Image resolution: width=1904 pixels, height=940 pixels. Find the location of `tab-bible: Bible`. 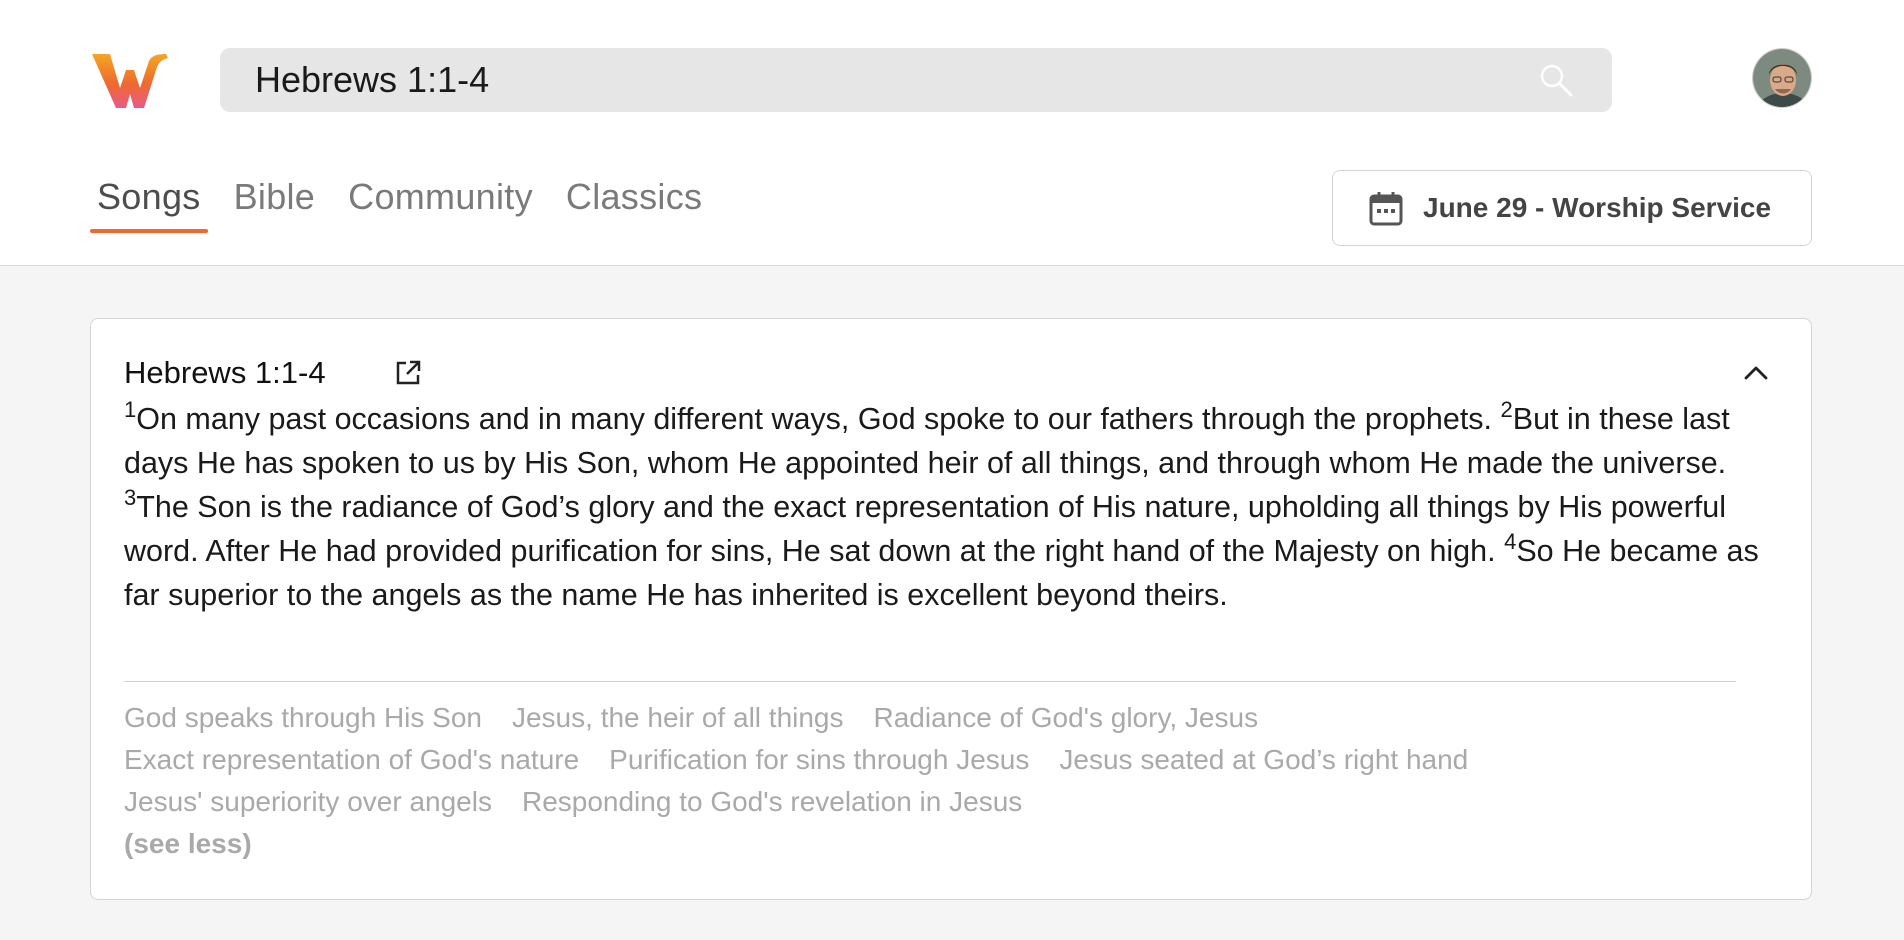

tab-bible: Bible is located at coordinates (275, 206).